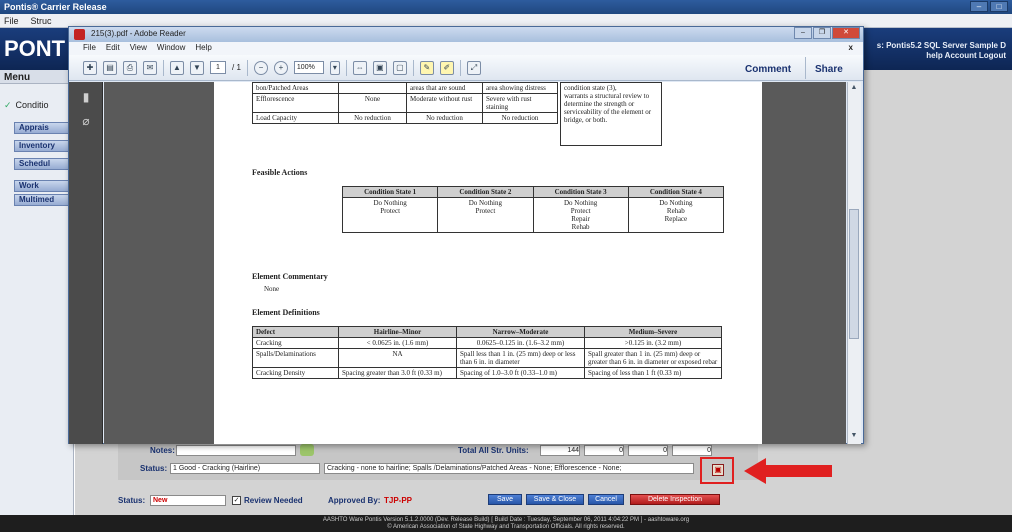 Image resolution: width=1012 pixels, height=532 pixels. What do you see at coordinates (295, 343) in the screenshot?
I see `table-cell: Cracking` at bounding box center [295, 343].